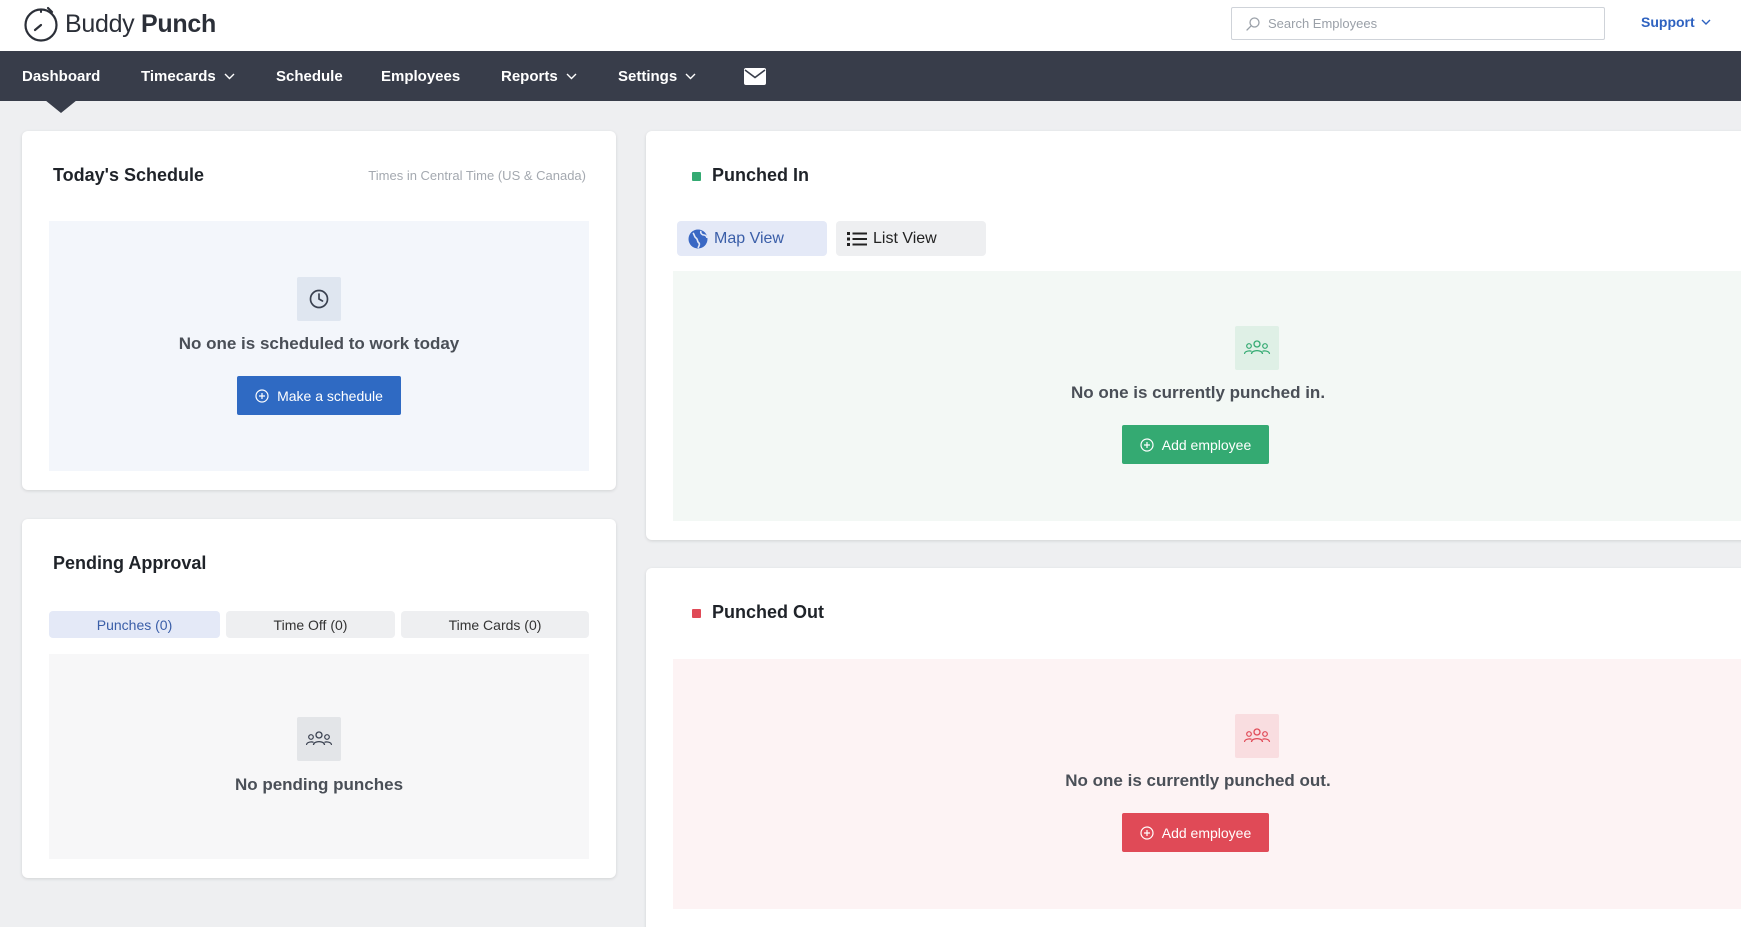 The image size is (1741, 927). What do you see at coordinates (61, 106) in the screenshot?
I see `active-nav-indicator` at bounding box center [61, 106].